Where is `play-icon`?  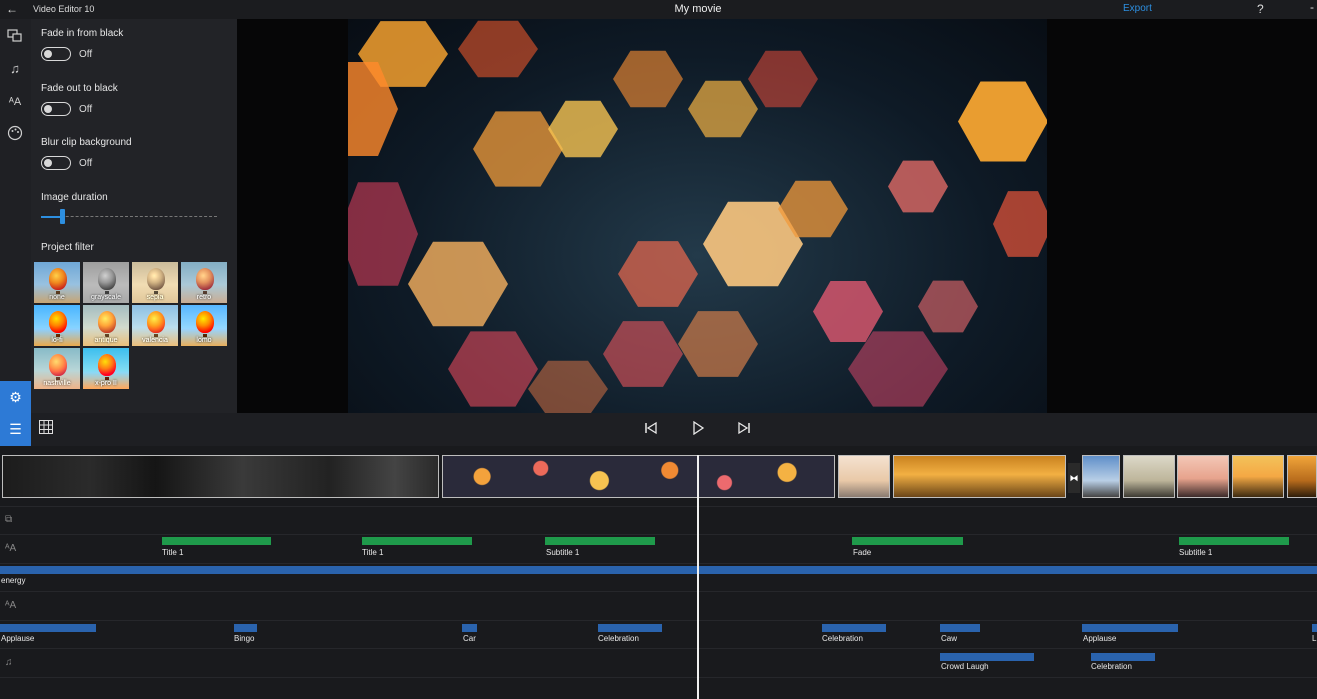 play-icon is located at coordinates (698, 429).